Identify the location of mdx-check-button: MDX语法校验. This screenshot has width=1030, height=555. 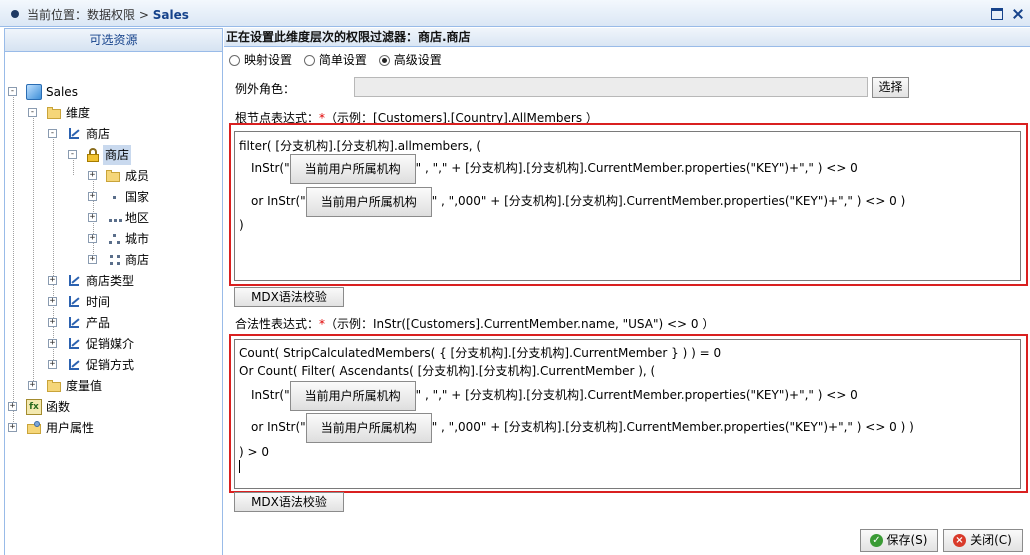
(289, 297).